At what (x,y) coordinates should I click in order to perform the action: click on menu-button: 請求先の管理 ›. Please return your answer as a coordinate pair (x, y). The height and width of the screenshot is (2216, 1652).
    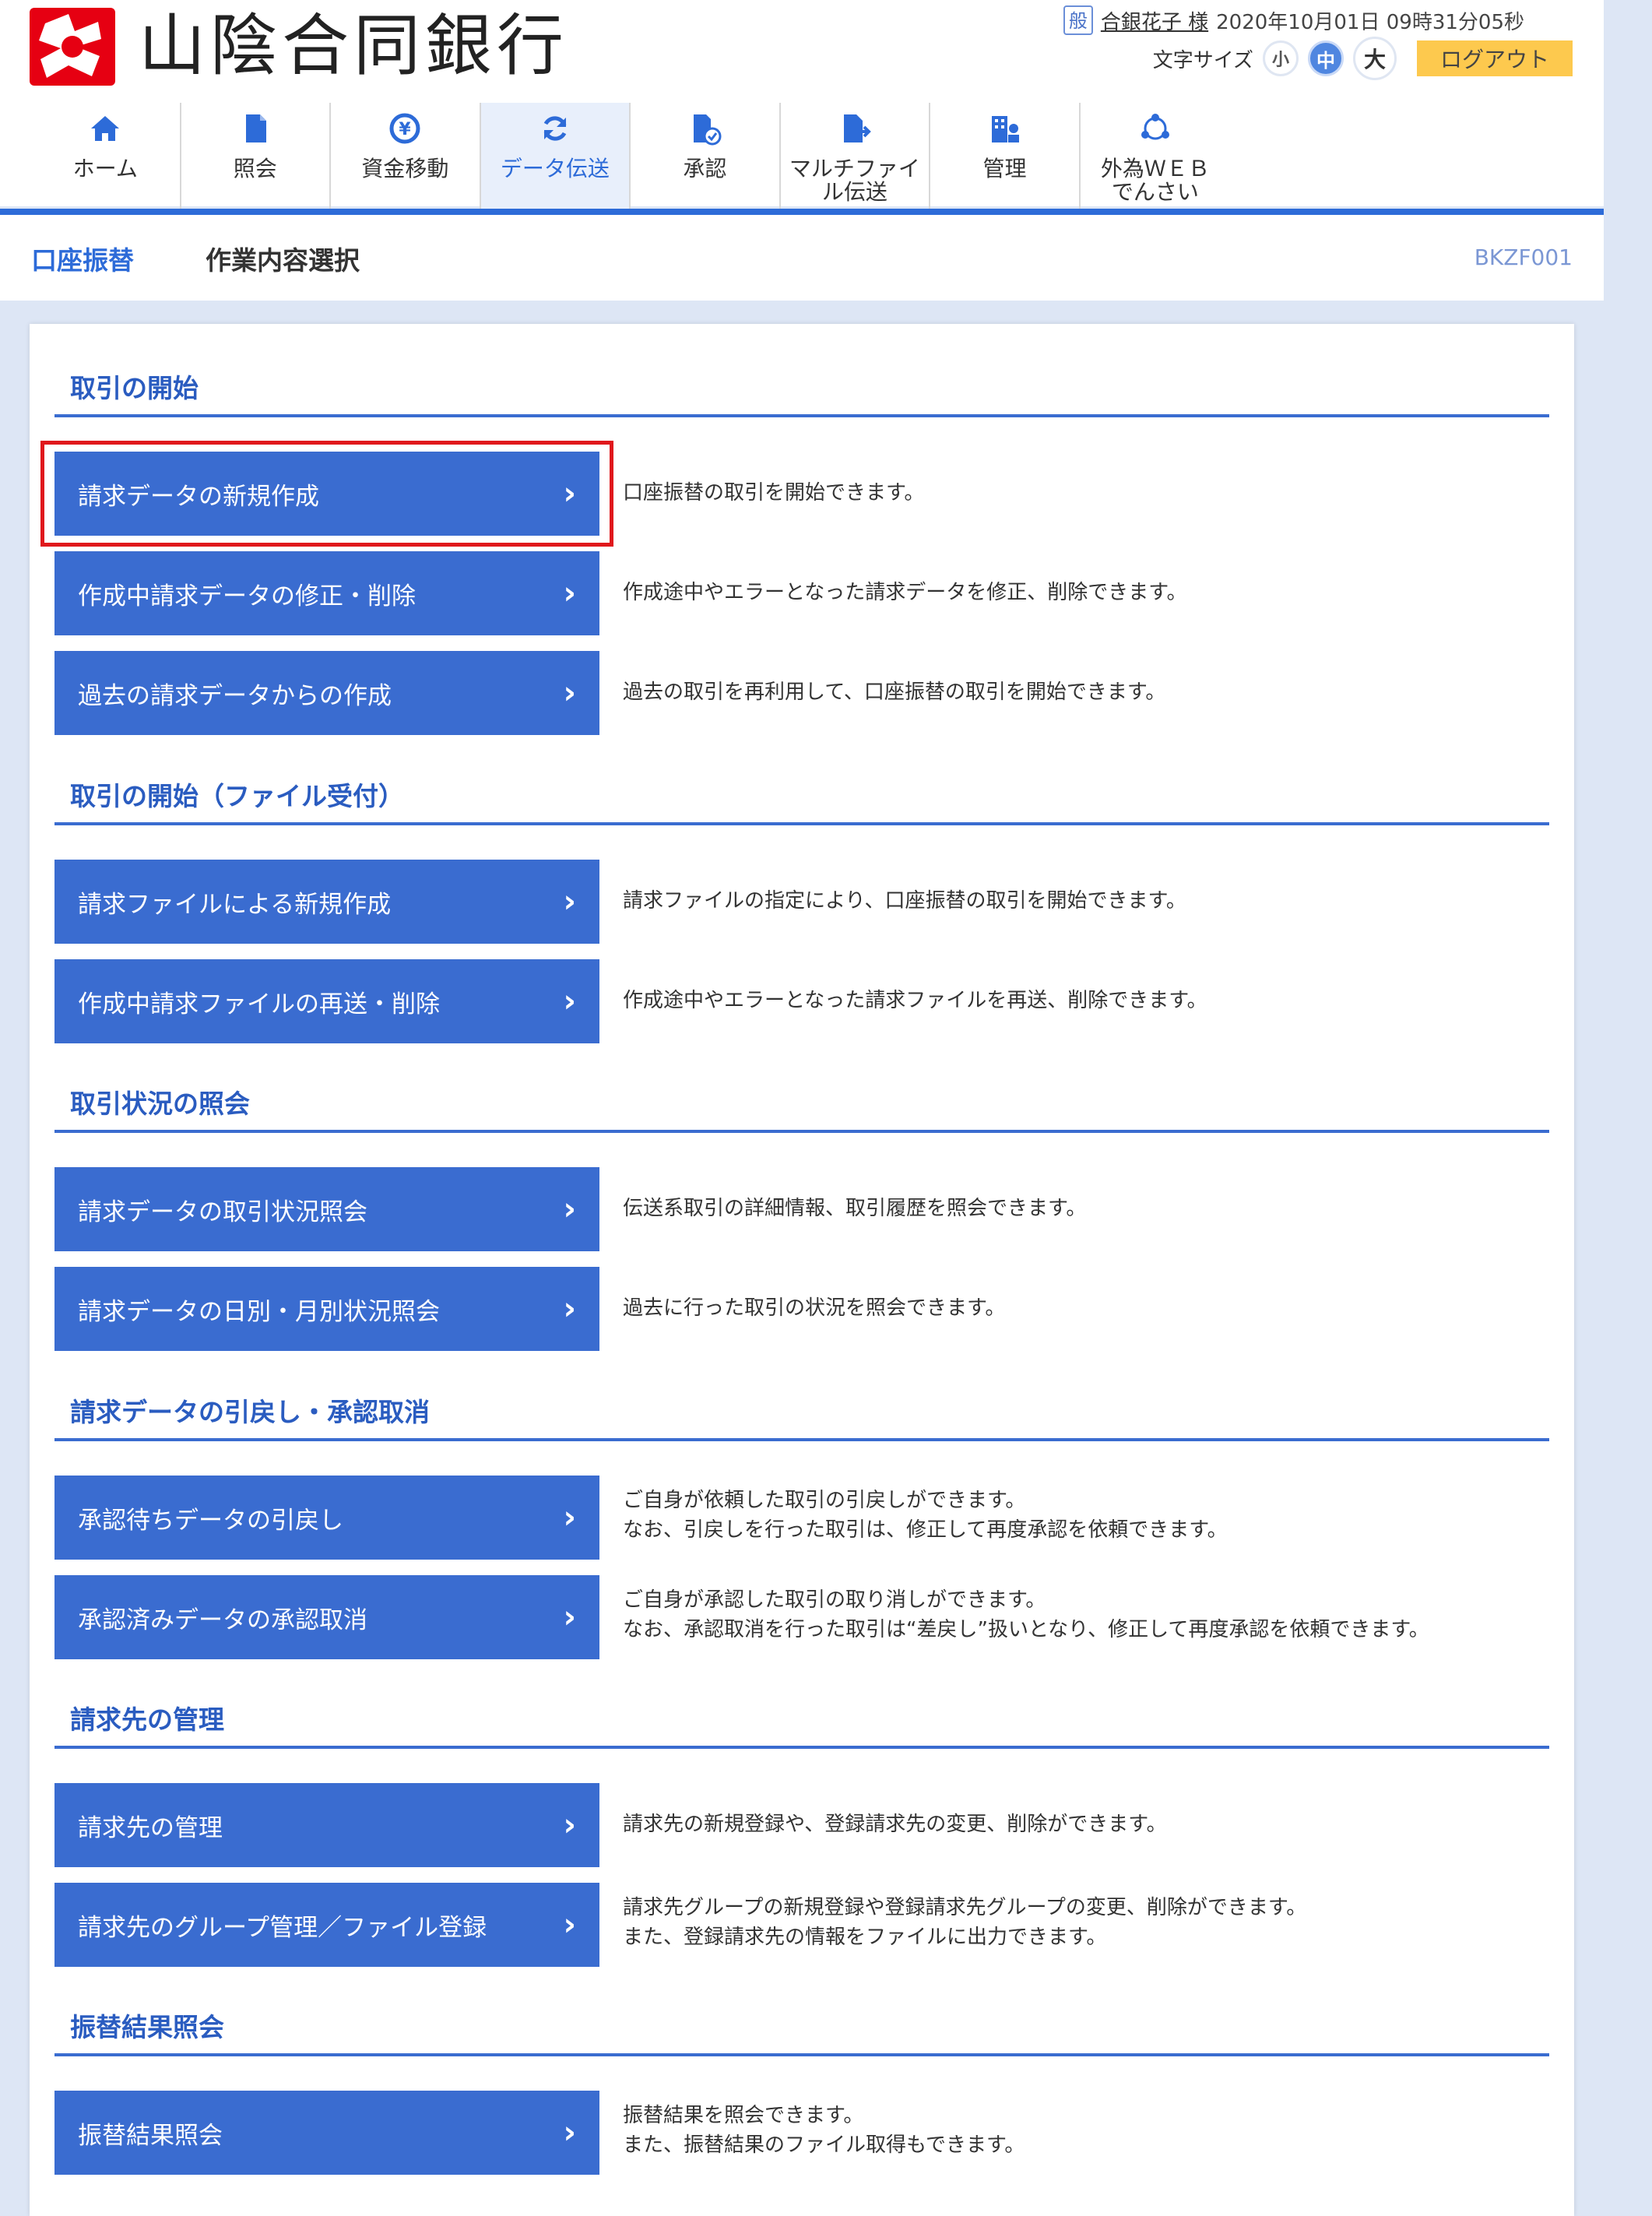
    Looking at the image, I should click on (326, 1825).